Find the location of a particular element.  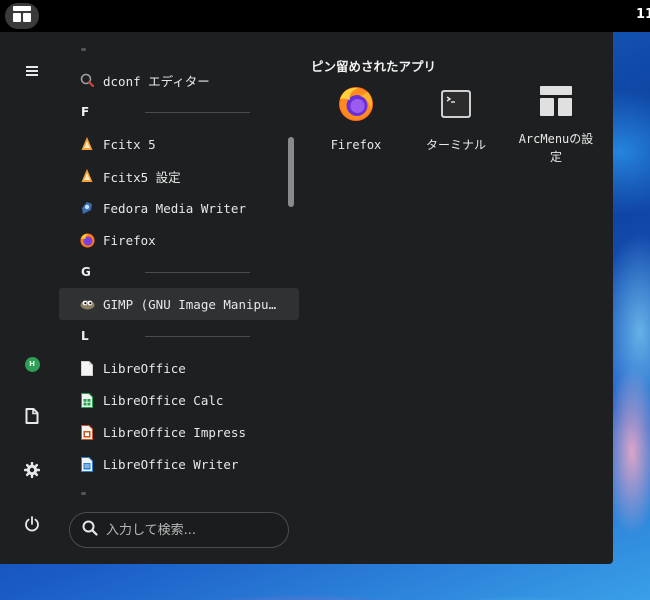

pinned-apps-title: ピン留めされたアプリ is located at coordinates (374, 66).